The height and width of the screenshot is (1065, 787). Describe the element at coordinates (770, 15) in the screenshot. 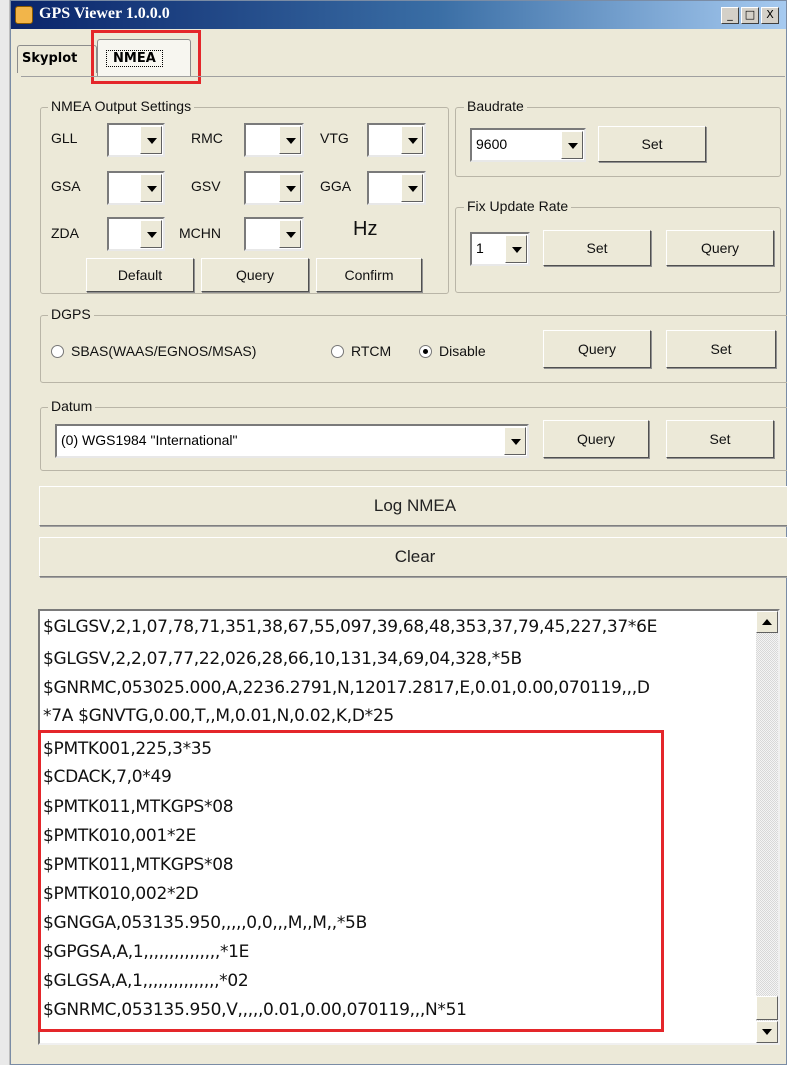

I see `close-button: X` at that location.